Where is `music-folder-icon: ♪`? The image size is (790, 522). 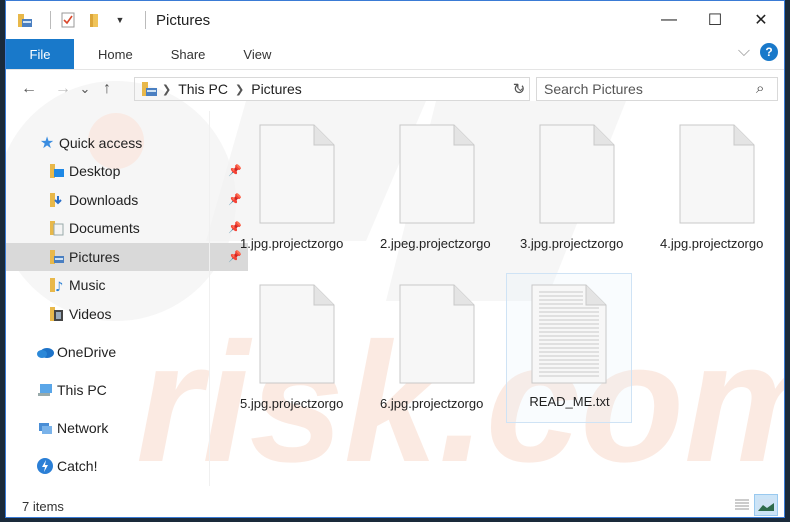
music-folder-icon: ♪ is located at coordinates (57, 285).